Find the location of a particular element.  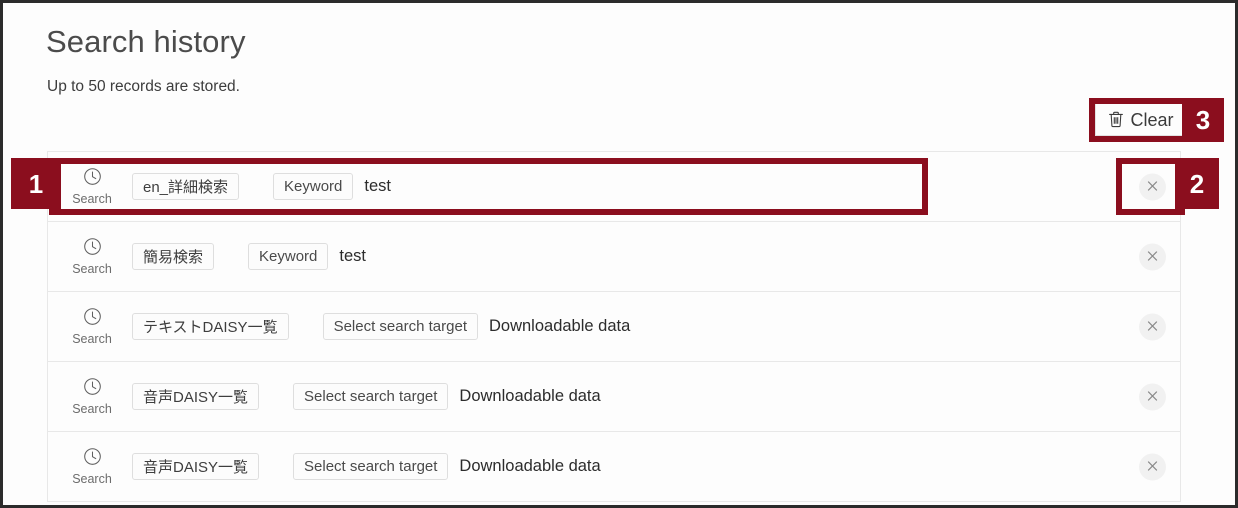

annotation-badge-1: 1 is located at coordinates (36, 183).